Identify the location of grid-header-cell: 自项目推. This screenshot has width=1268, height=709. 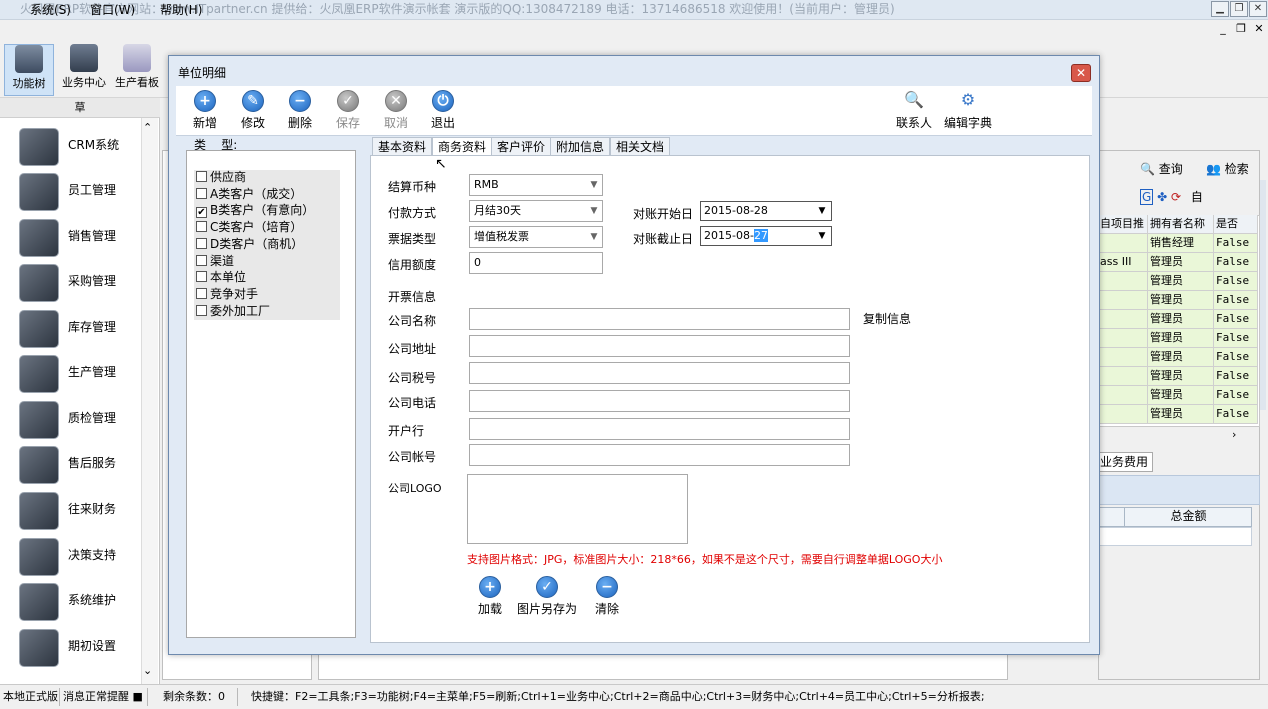
(1123, 224).